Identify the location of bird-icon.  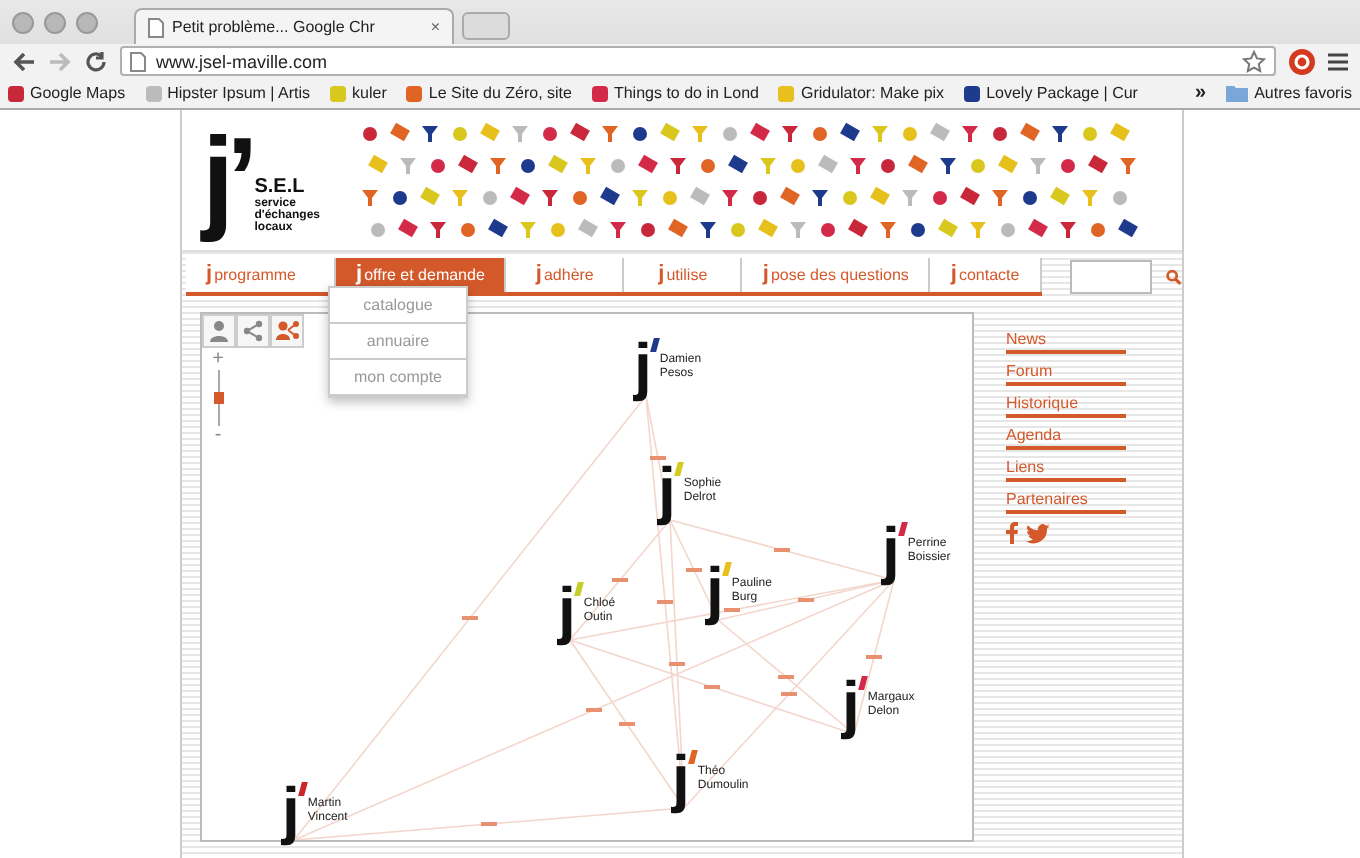
(1038, 533).